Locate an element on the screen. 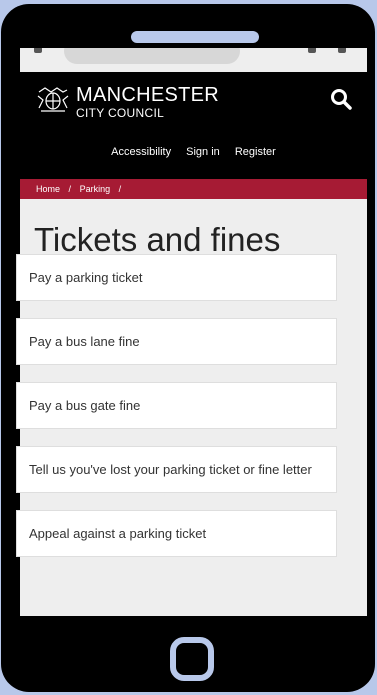 This screenshot has width=377, height=695. card-pay-bus-gate-fine: Pay a bus gate fine is located at coordinates (176, 405).